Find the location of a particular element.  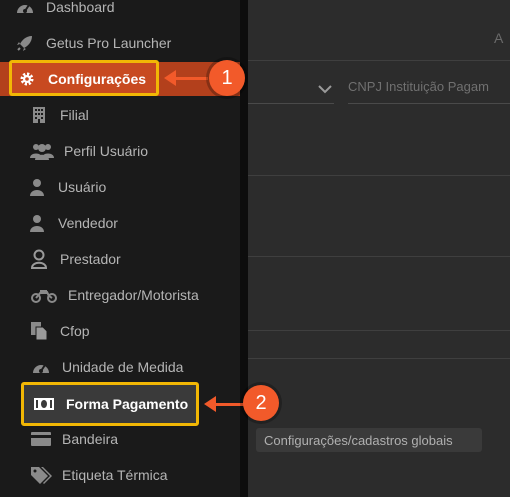

sidebar-item-filial: Filial is located at coordinates (134, 115).